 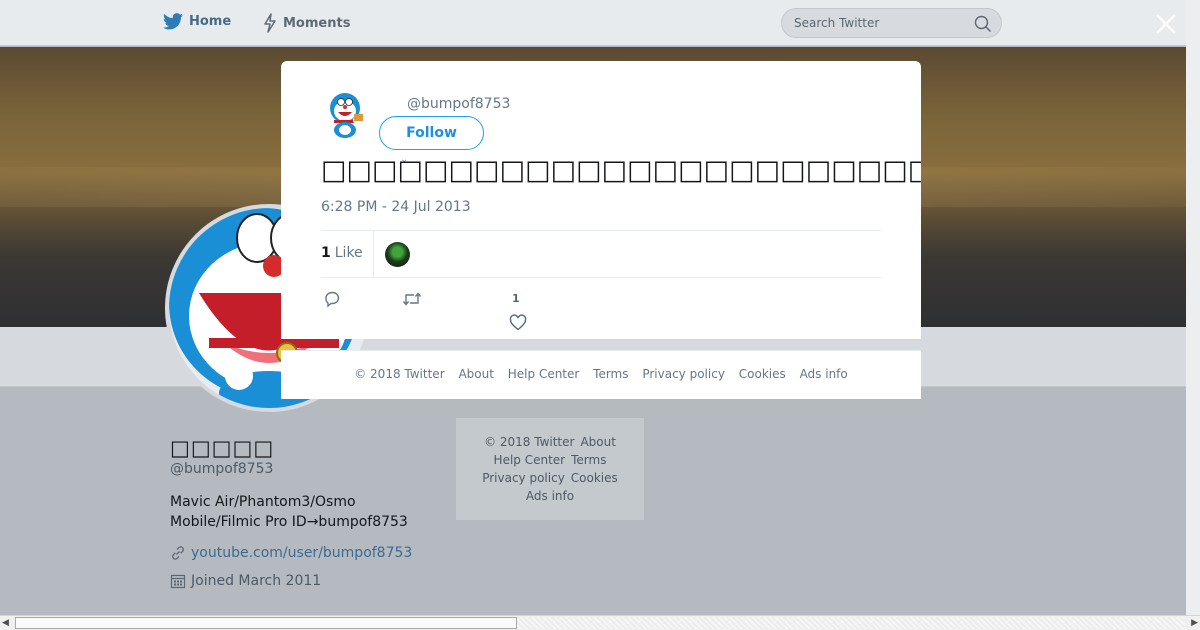 I want to click on like-action-count: 1, so click(x=516, y=298).